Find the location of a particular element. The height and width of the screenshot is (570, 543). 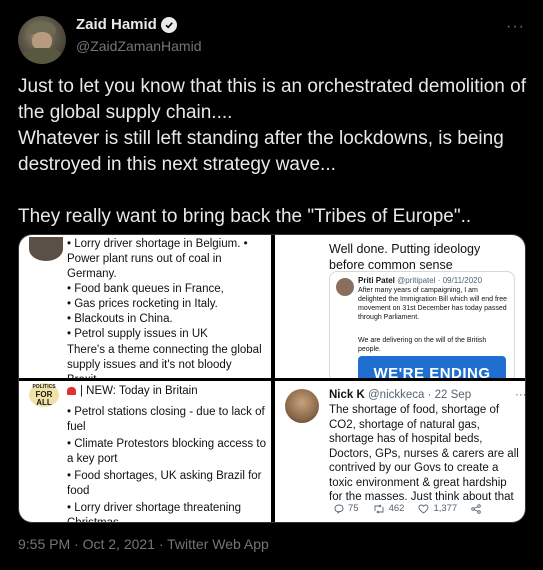

like-icon is located at coordinates (423, 509).